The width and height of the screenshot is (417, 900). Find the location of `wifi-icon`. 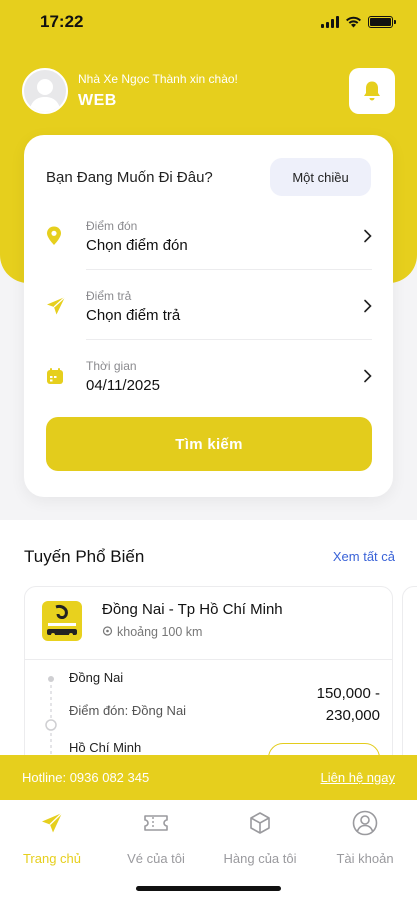

wifi-icon is located at coordinates (353, 22).